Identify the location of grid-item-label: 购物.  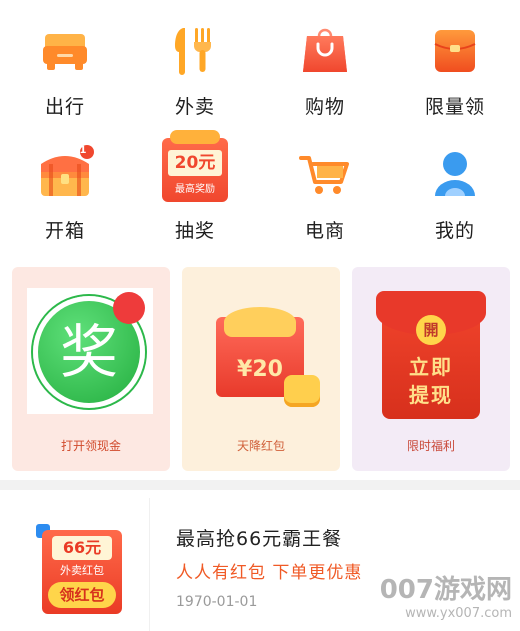
(324, 107).